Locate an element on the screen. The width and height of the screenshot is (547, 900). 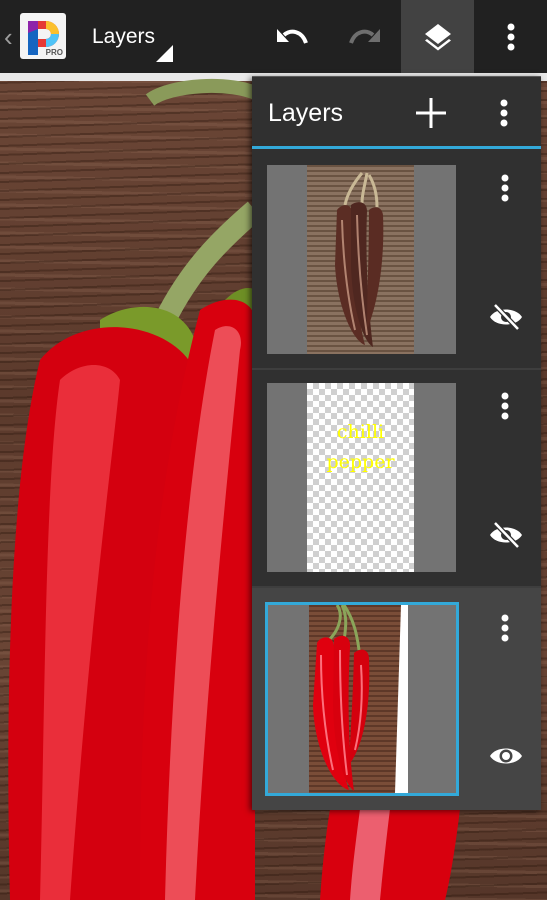
mode-spinner: Layers is located at coordinates (134, 36).